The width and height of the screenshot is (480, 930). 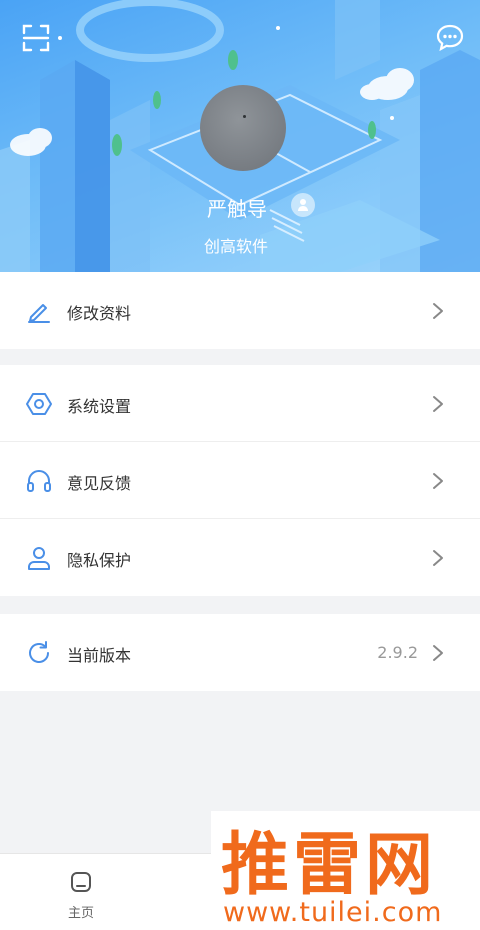 I want to click on menu-item-privacy: 隐私保护, so click(x=240, y=557).